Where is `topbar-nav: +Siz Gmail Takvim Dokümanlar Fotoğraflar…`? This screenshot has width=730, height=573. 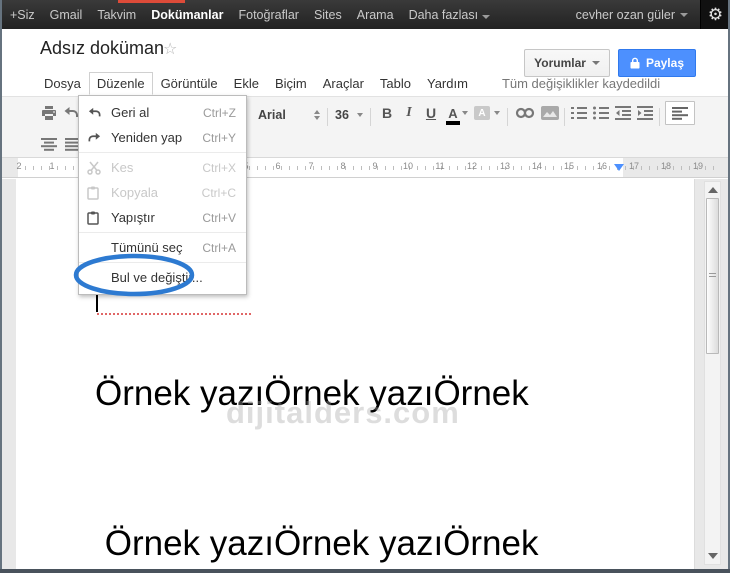 topbar-nav: +Siz Gmail Takvim Dokümanlar Fotoğraflar… is located at coordinates (282, 15).